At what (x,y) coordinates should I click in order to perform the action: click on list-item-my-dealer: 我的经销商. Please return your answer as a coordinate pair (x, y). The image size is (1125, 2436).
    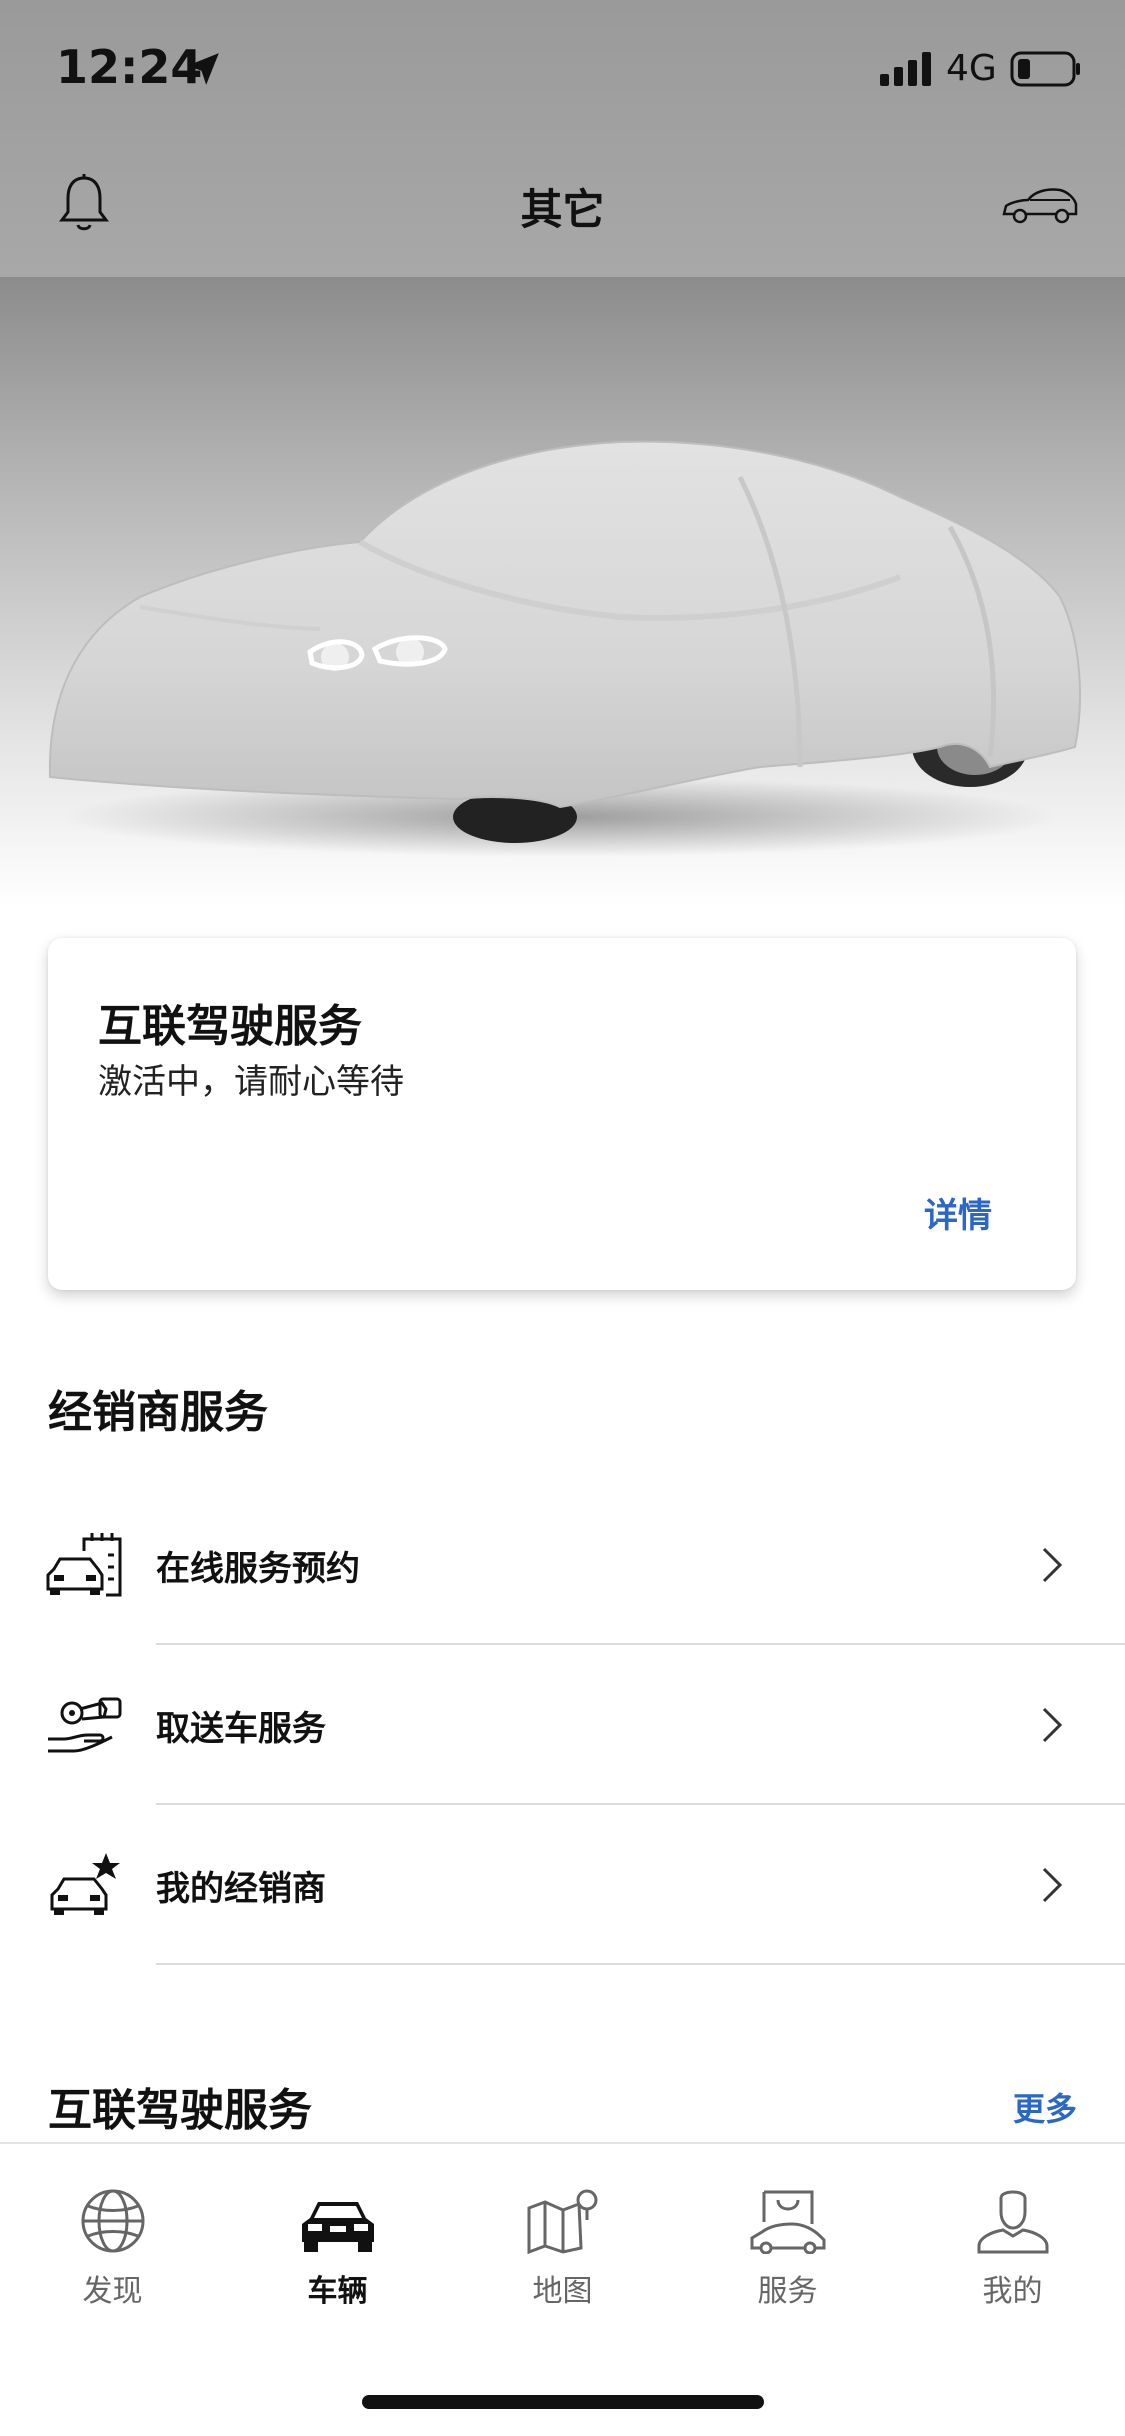
    Looking at the image, I should click on (562, 1885).